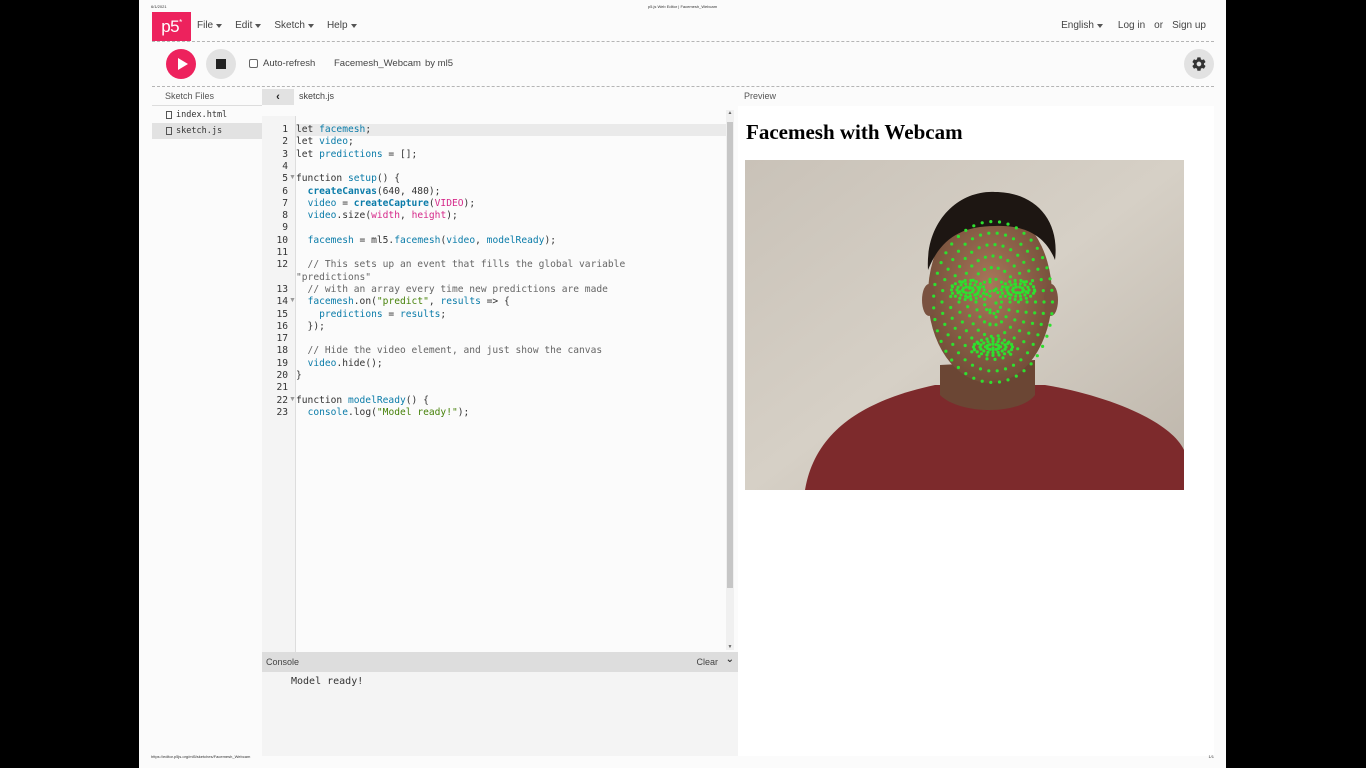 This screenshot has width=1366, height=768. Describe the element at coordinates (253, 63) in the screenshot. I see `auto-refresh-checkbox` at that location.